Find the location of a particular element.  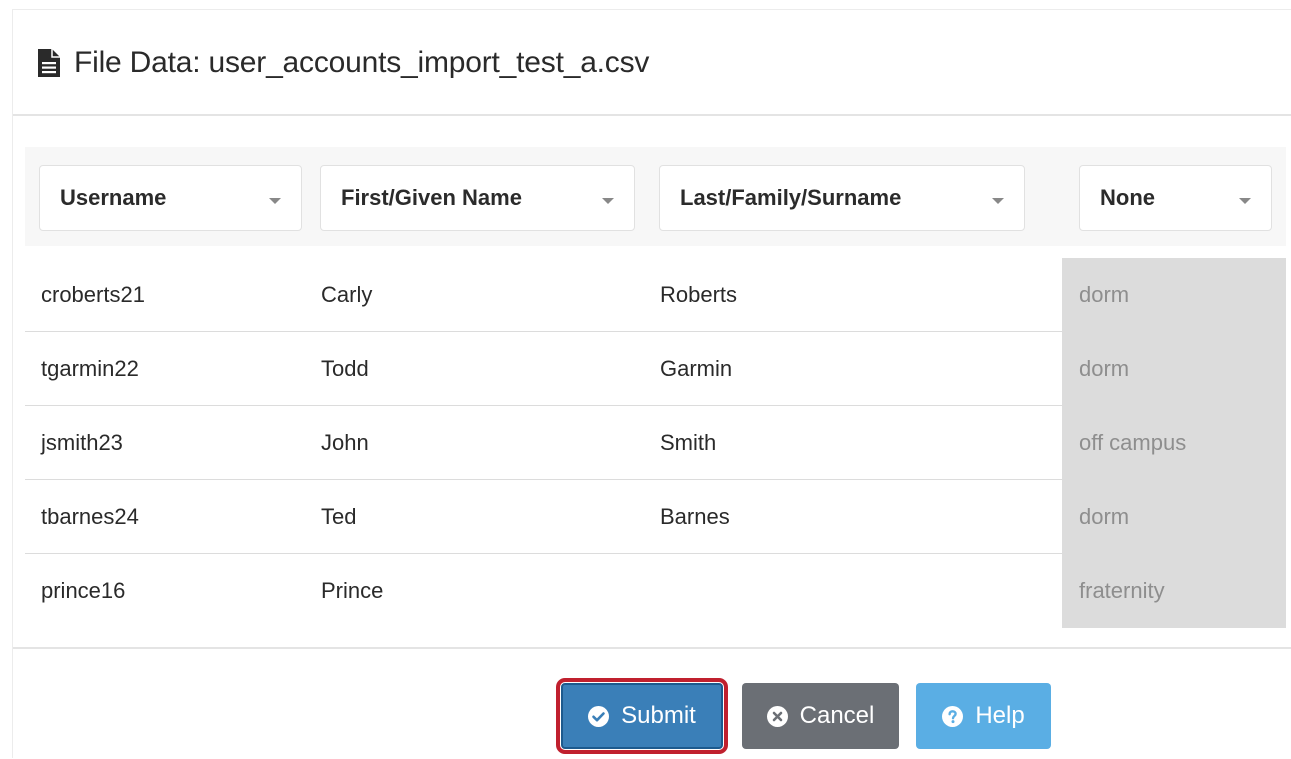

column-select-last-name: Last/Family/Surname is located at coordinates (842, 198).